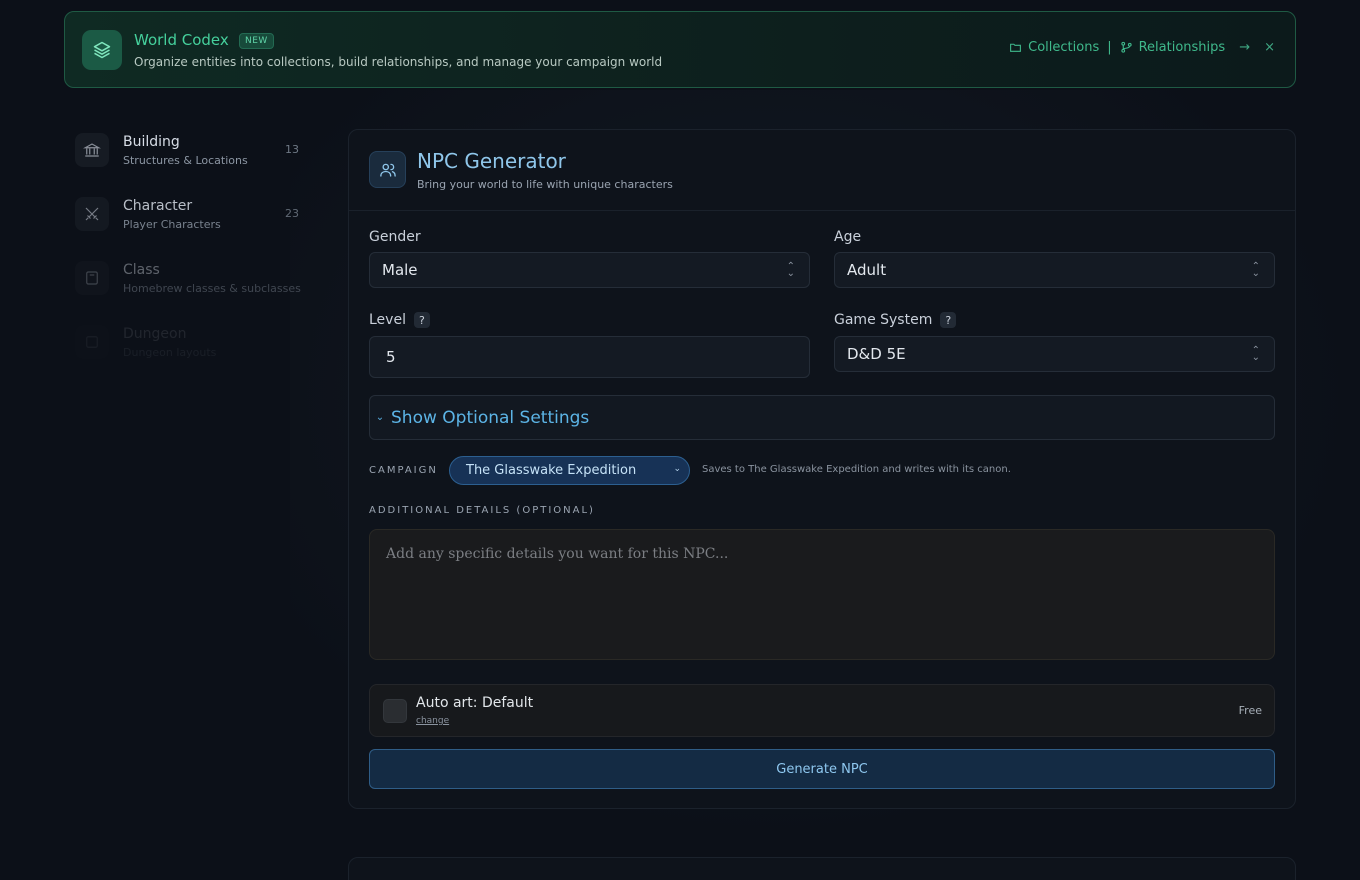 The width and height of the screenshot is (1360, 880). I want to click on sidebar-item-count: 23, so click(292, 213).